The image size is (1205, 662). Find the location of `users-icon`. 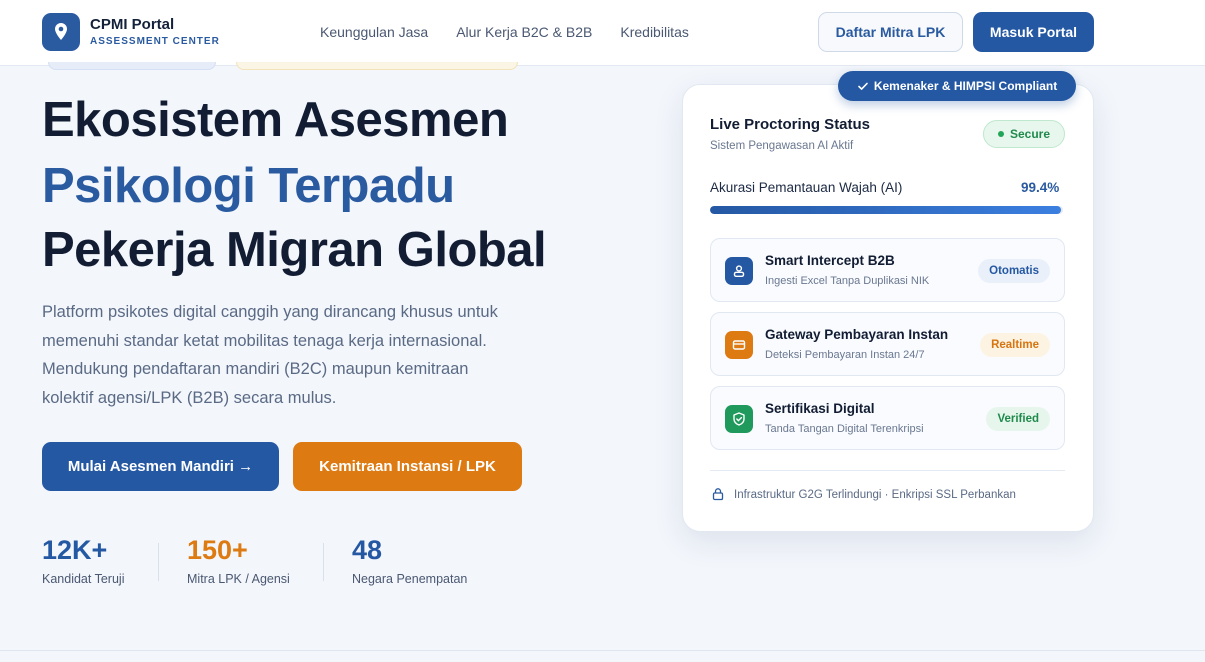

users-icon is located at coordinates (739, 271).